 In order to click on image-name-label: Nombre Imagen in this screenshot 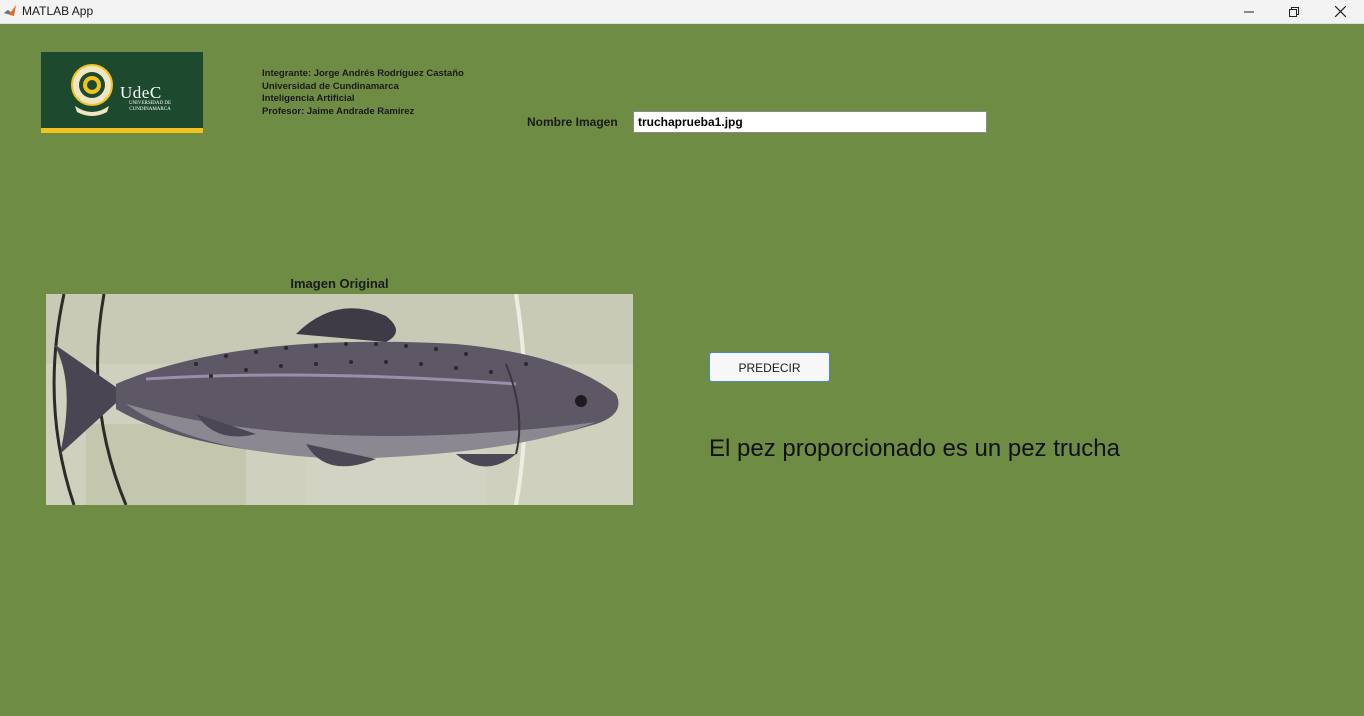, I will do `click(572, 122)`.